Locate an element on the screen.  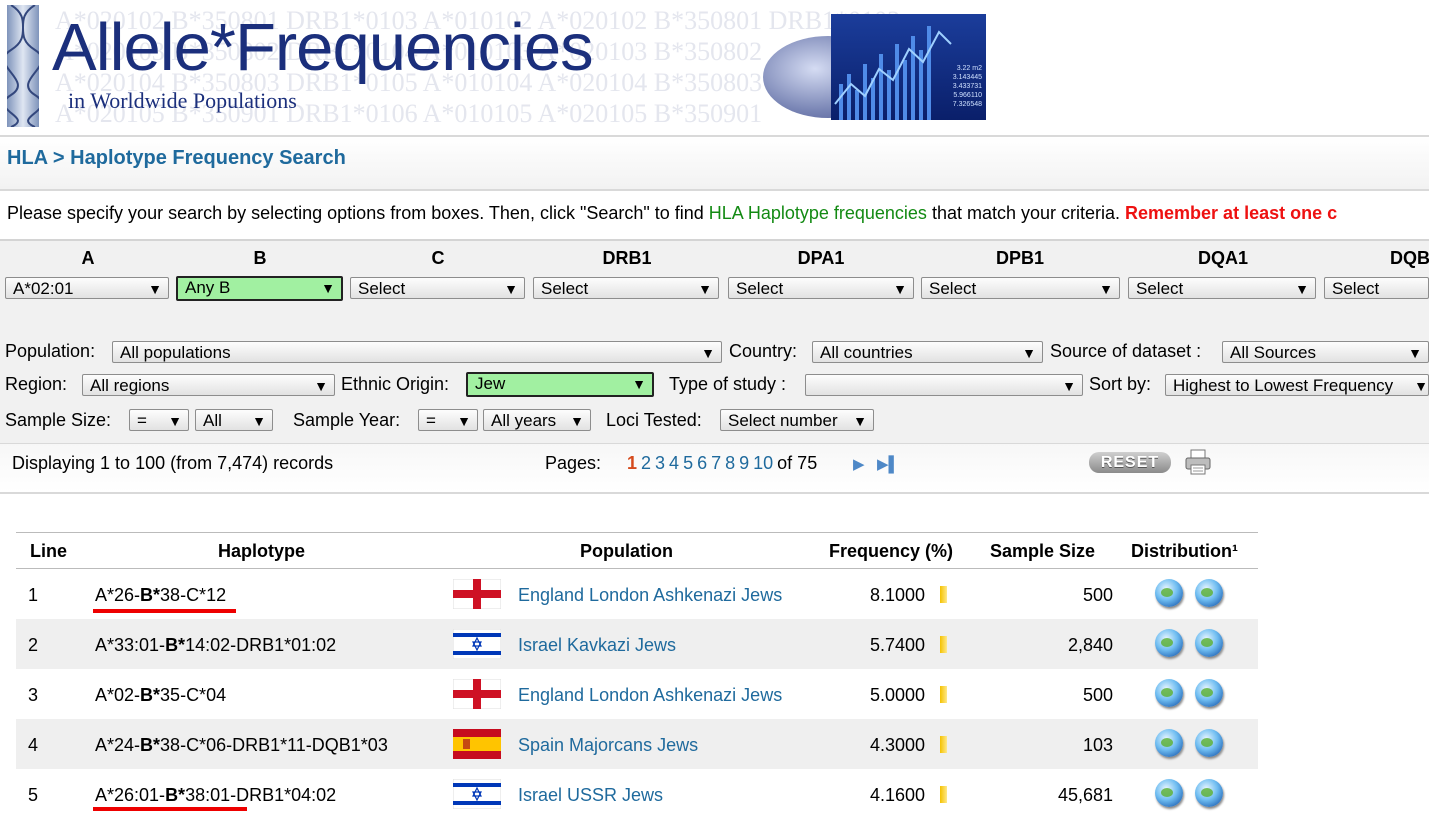
ethnic-origin-select: Jew ▼ is located at coordinates (560, 384).